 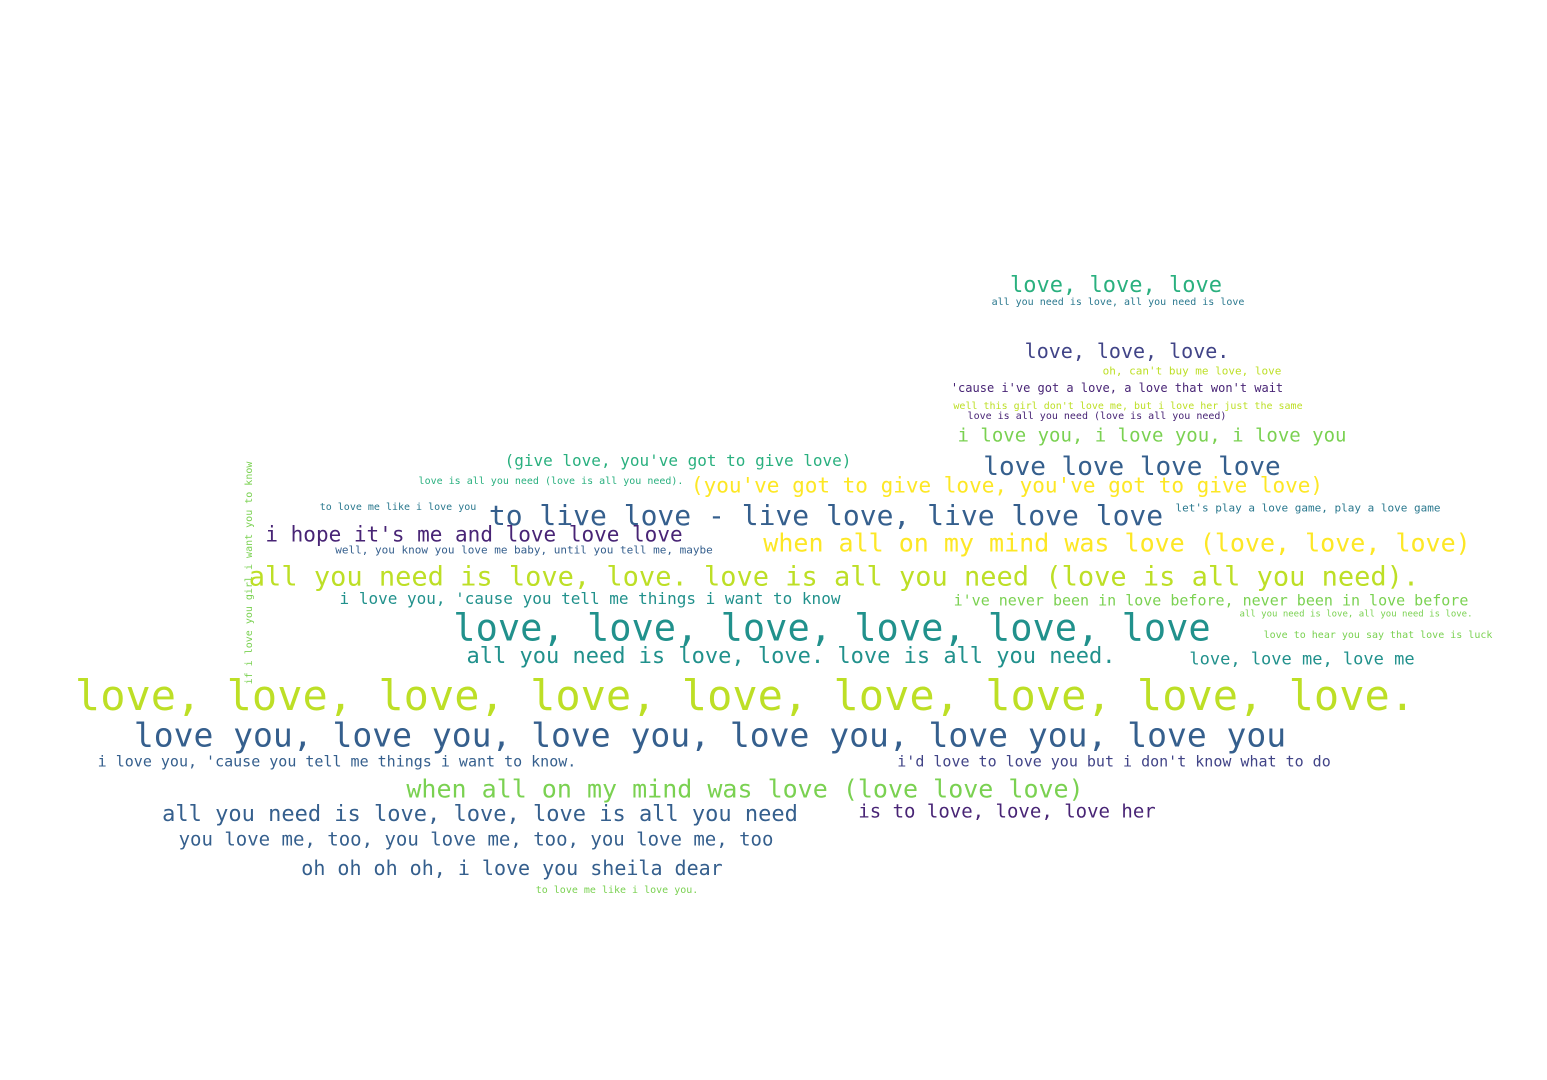 I want to click on cloud-phrase: love to hear you say that love is luck, so click(x=1378, y=635).